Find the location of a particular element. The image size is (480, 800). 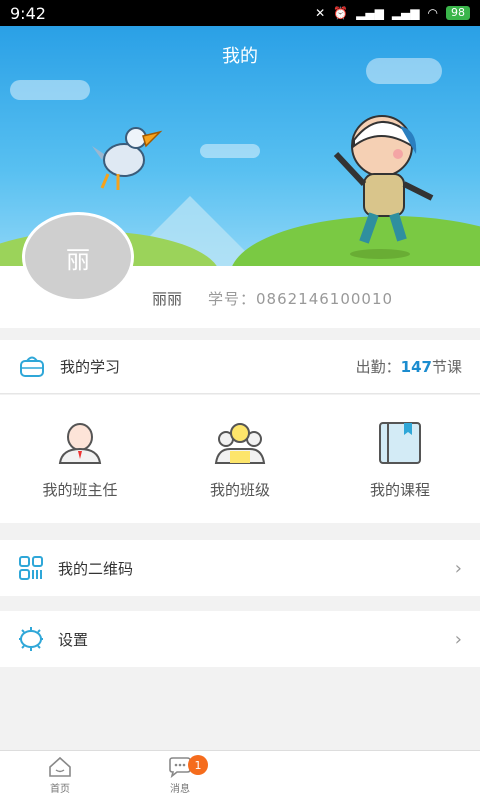

battery-icon: 98 is located at coordinates (458, 13).